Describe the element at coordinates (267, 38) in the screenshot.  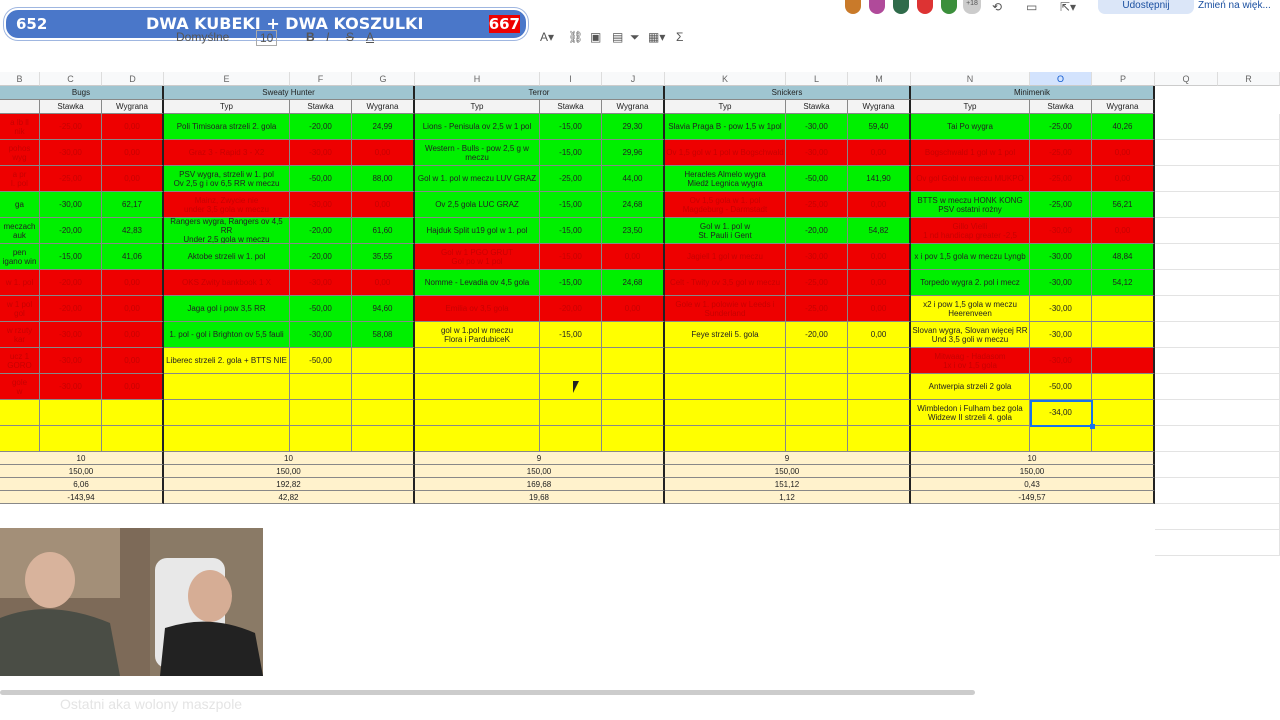
I see `font-size-input: 10` at that location.